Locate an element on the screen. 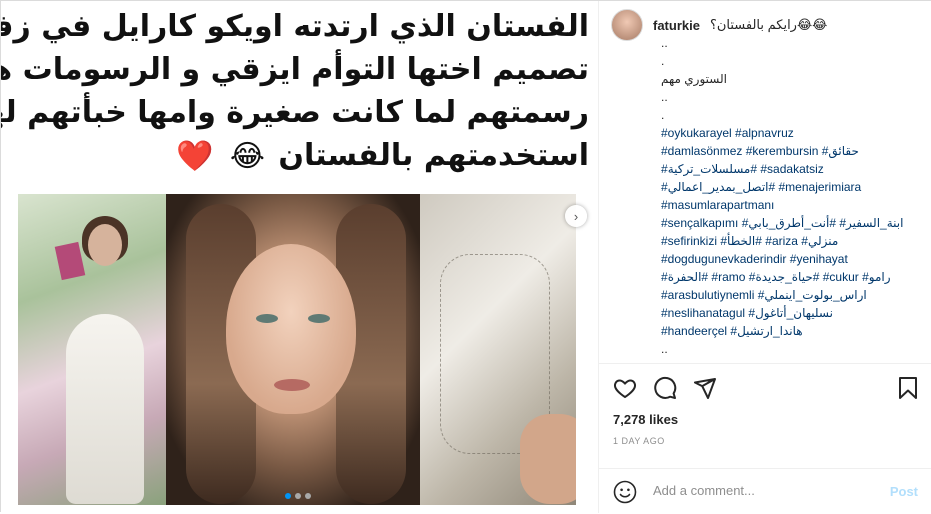 The height and width of the screenshot is (514, 931). comment-button is located at coordinates (665, 388).